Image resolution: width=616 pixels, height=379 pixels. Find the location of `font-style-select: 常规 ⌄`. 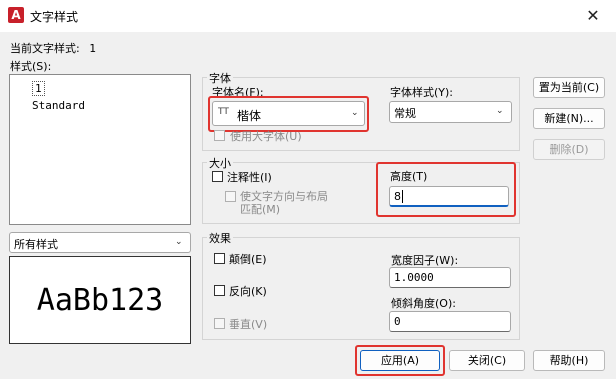

font-style-select: 常规 ⌄ is located at coordinates (450, 112).